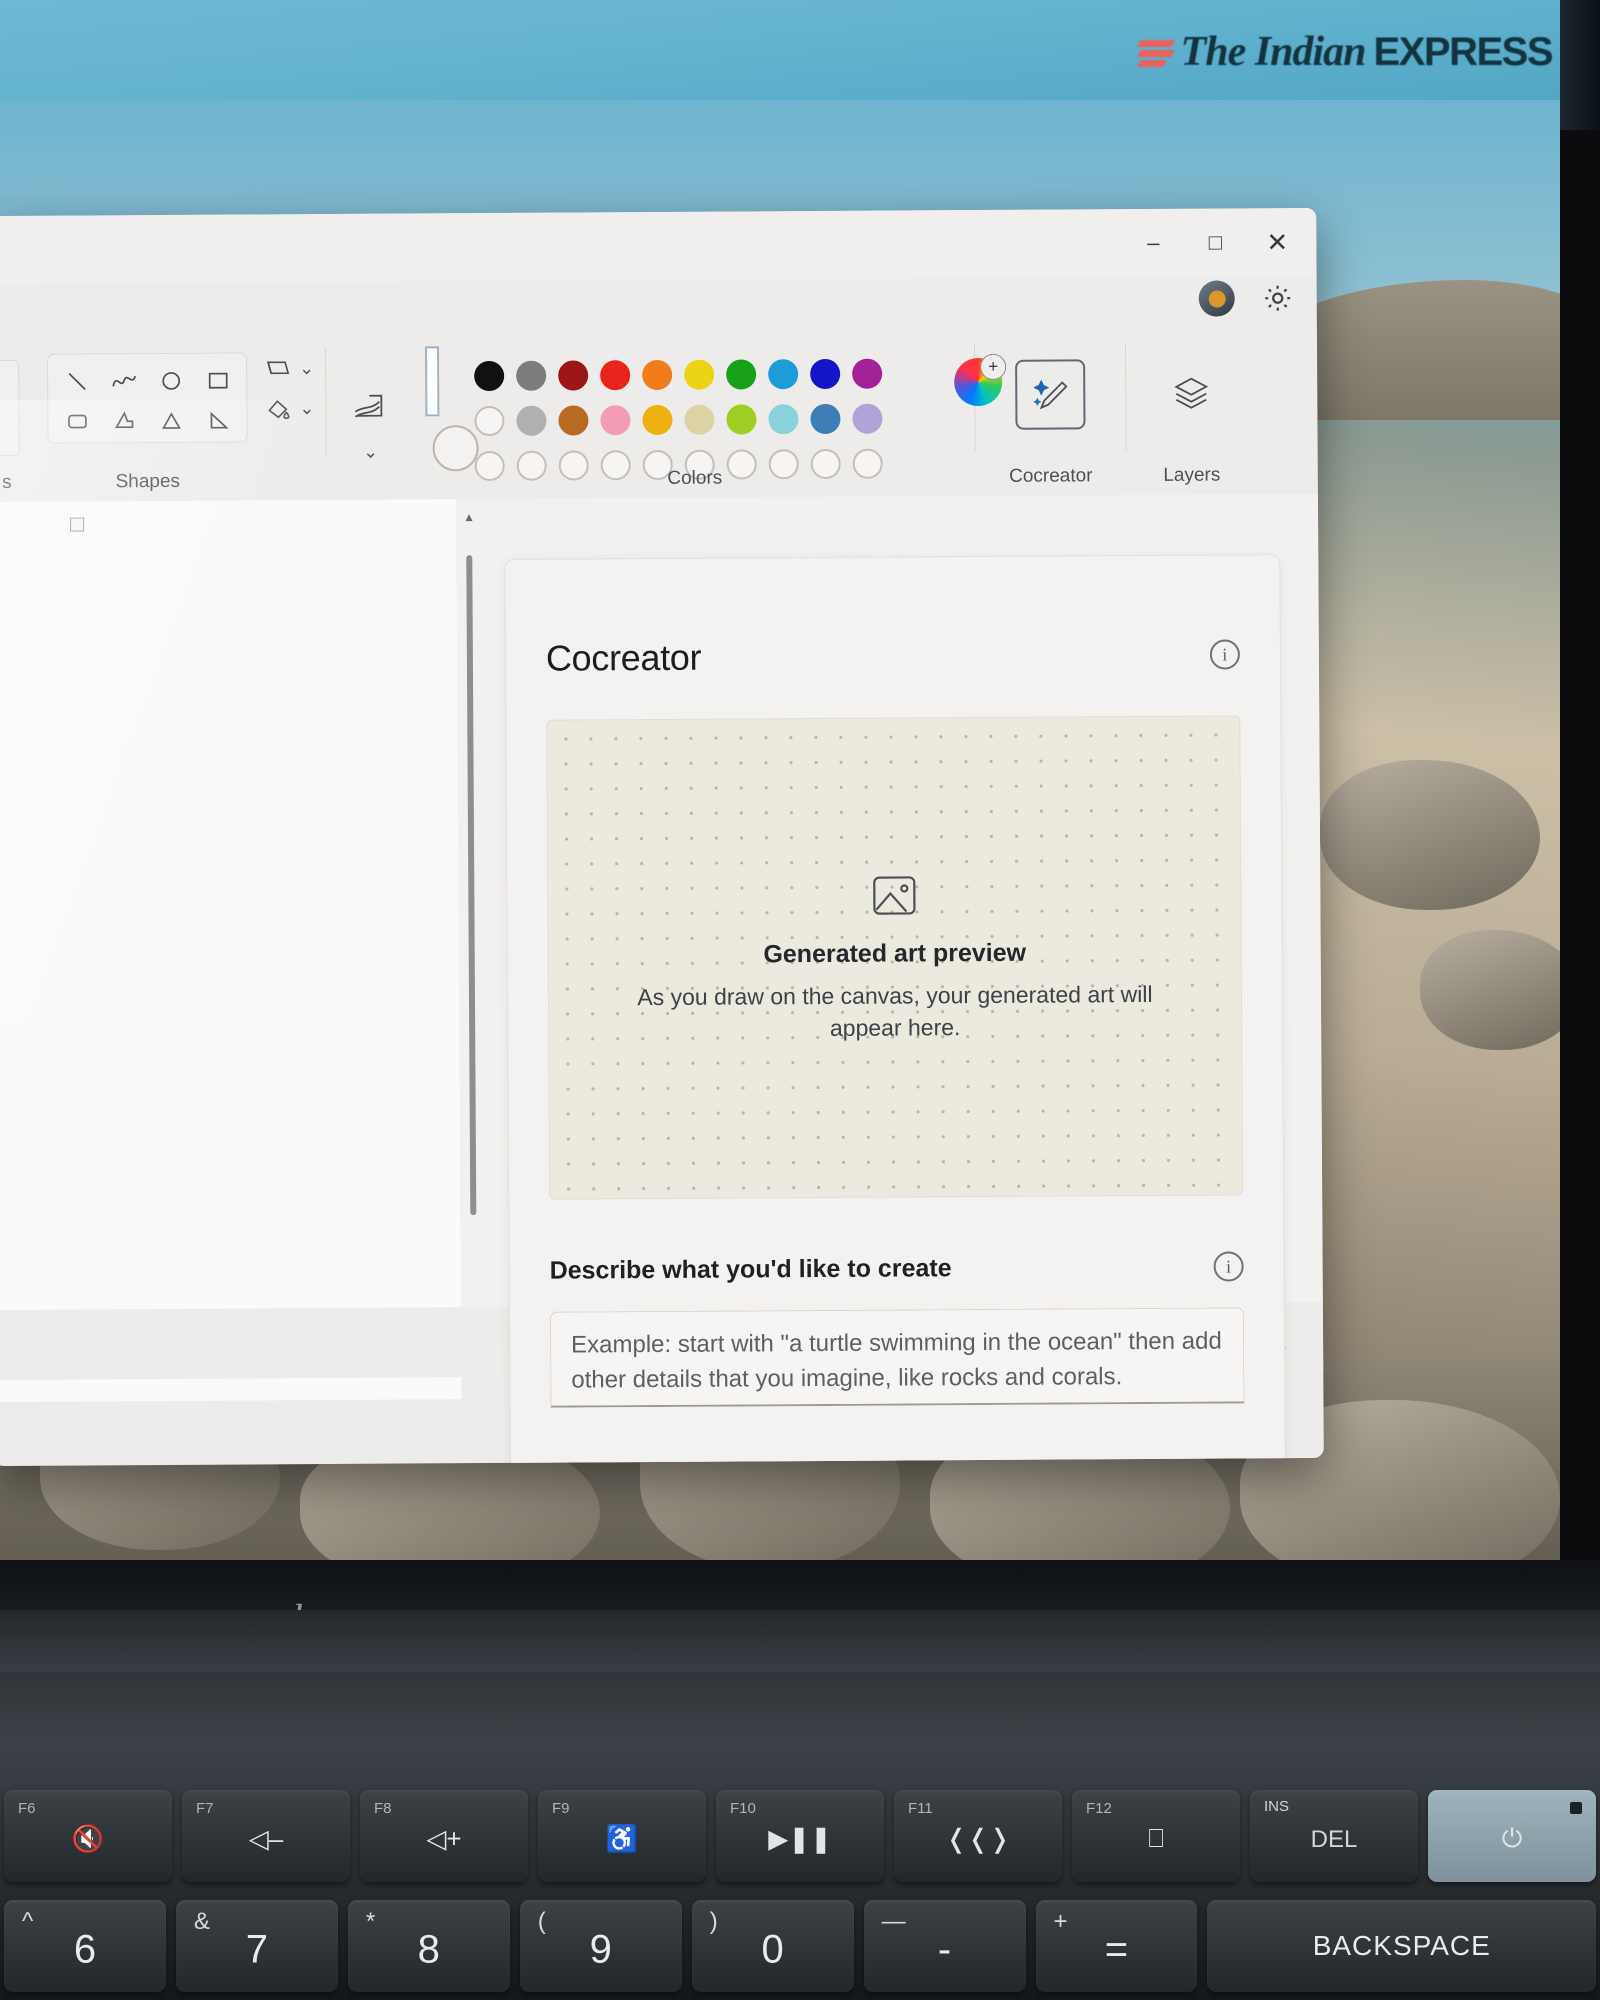  I want to click on polygon-shape, so click(123, 421).